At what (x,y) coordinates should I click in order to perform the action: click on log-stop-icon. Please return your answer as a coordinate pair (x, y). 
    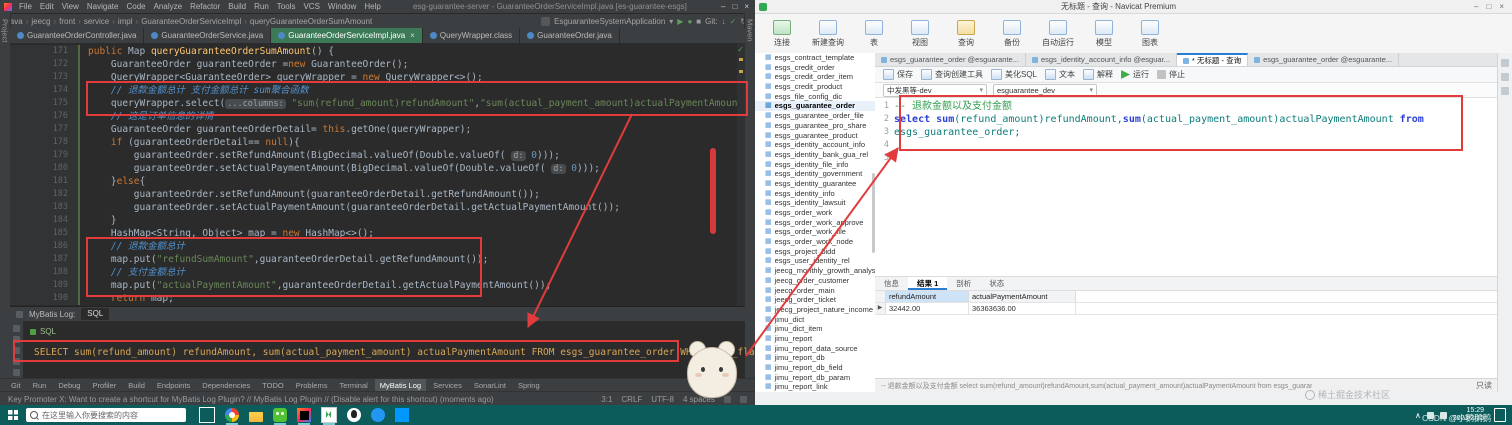
    Looking at the image, I should click on (16, 339).